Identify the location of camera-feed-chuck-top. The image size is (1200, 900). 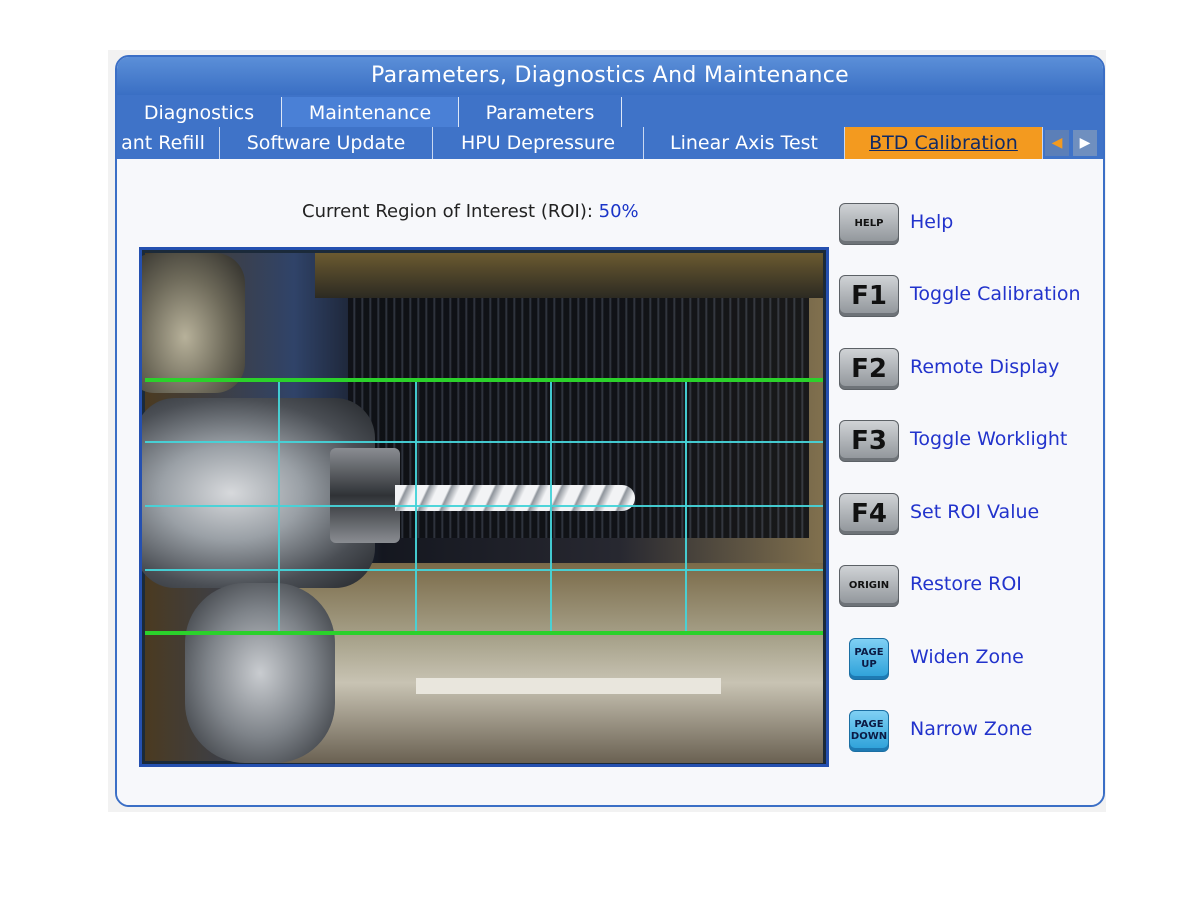
(193, 323).